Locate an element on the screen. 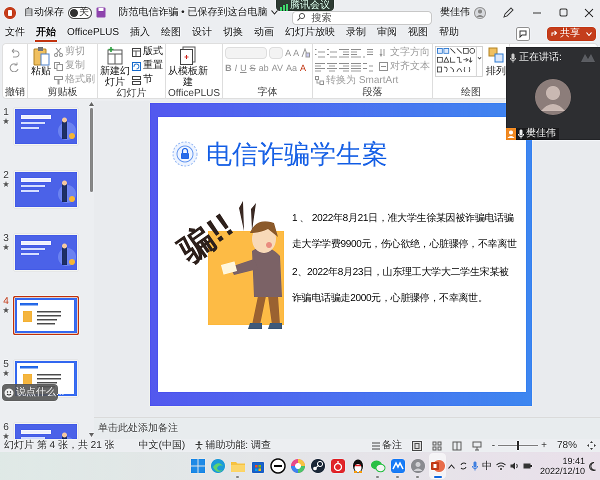  color-wheel-icon is located at coordinates (298, 466).